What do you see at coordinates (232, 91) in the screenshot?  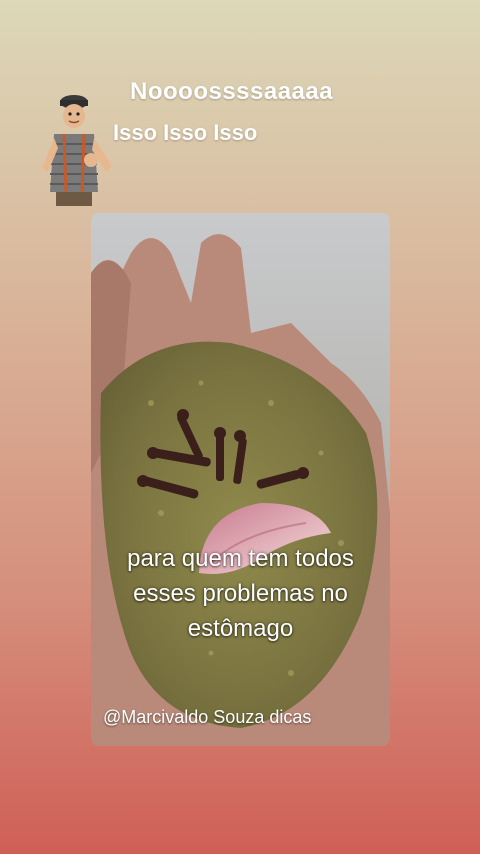 I see `story-headline: Noooossssaaaaa` at bounding box center [232, 91].